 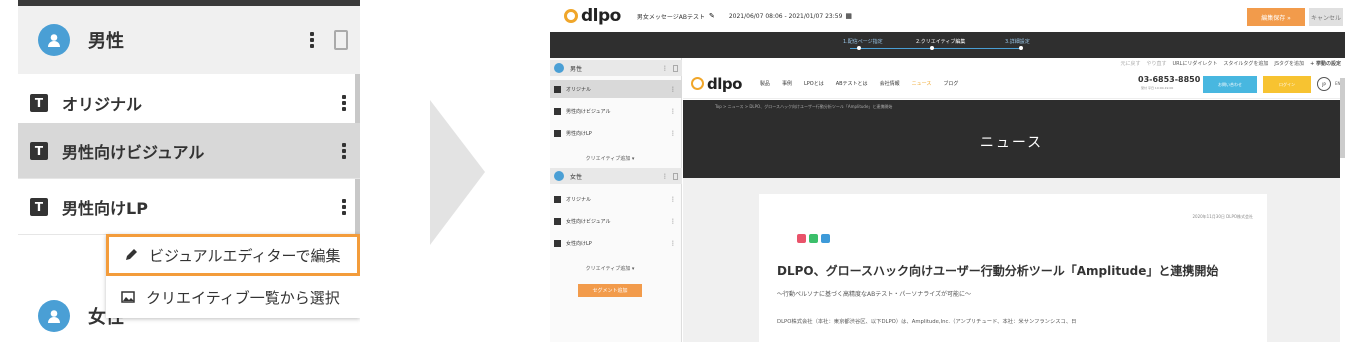 What do you see at coordinates (616, 111) in the screenshot?
I see `creative-row: 男性向けビジュアル ⋮` at bounding box center [616, 111].